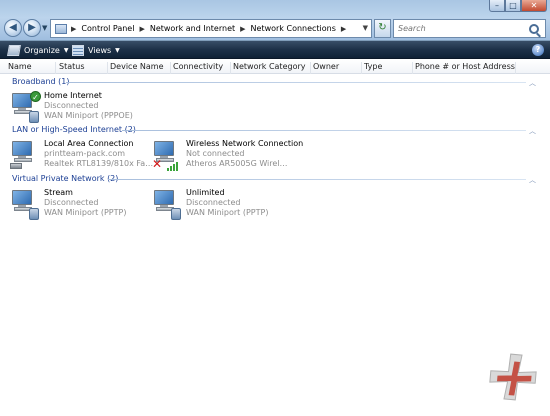 The width and height of the screenshot is (550, 416). What do you see at coordinates (293, 28) in the screenshot?
I see `breadcrumb-network-connections: Network Connections` at bounding box center [293, 28].